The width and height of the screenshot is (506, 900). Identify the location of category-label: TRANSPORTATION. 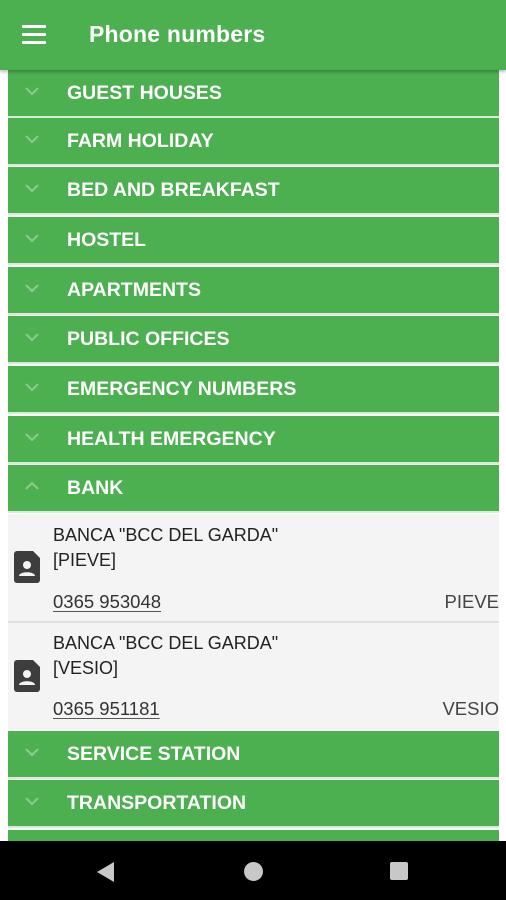
(157, 803).